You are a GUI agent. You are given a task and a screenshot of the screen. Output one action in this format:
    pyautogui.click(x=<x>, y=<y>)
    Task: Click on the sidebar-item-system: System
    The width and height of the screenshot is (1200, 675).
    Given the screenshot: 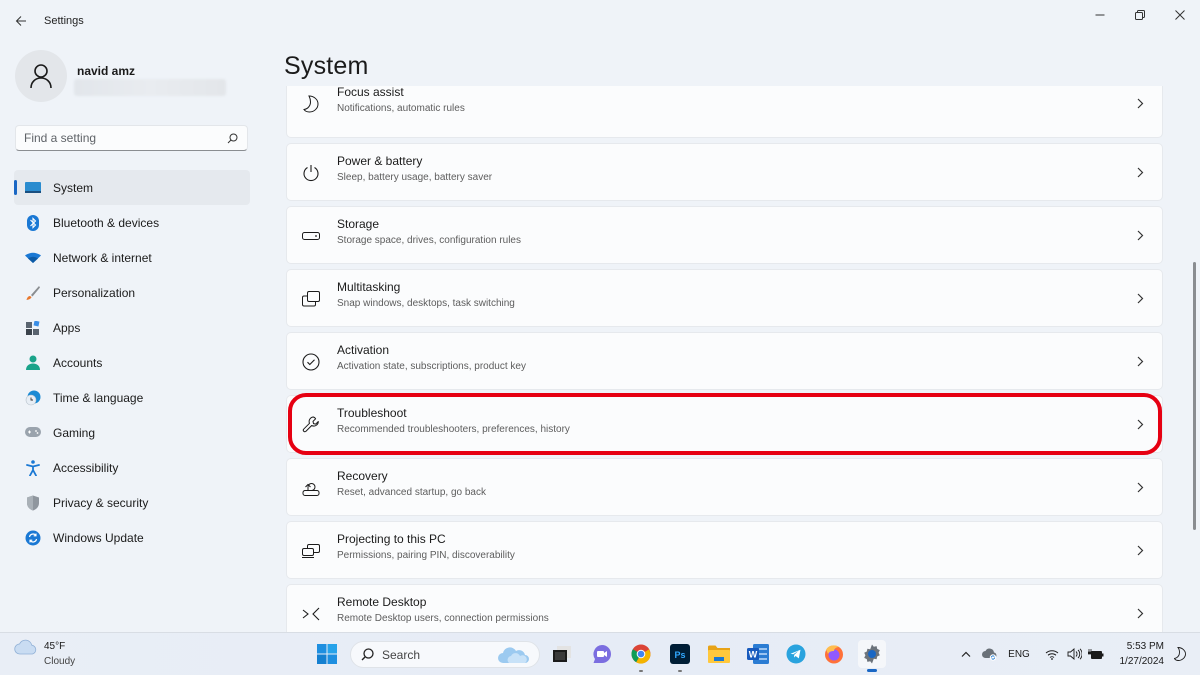 What is the action you would take?
    pyautogui.click(x=132, y=187)
    